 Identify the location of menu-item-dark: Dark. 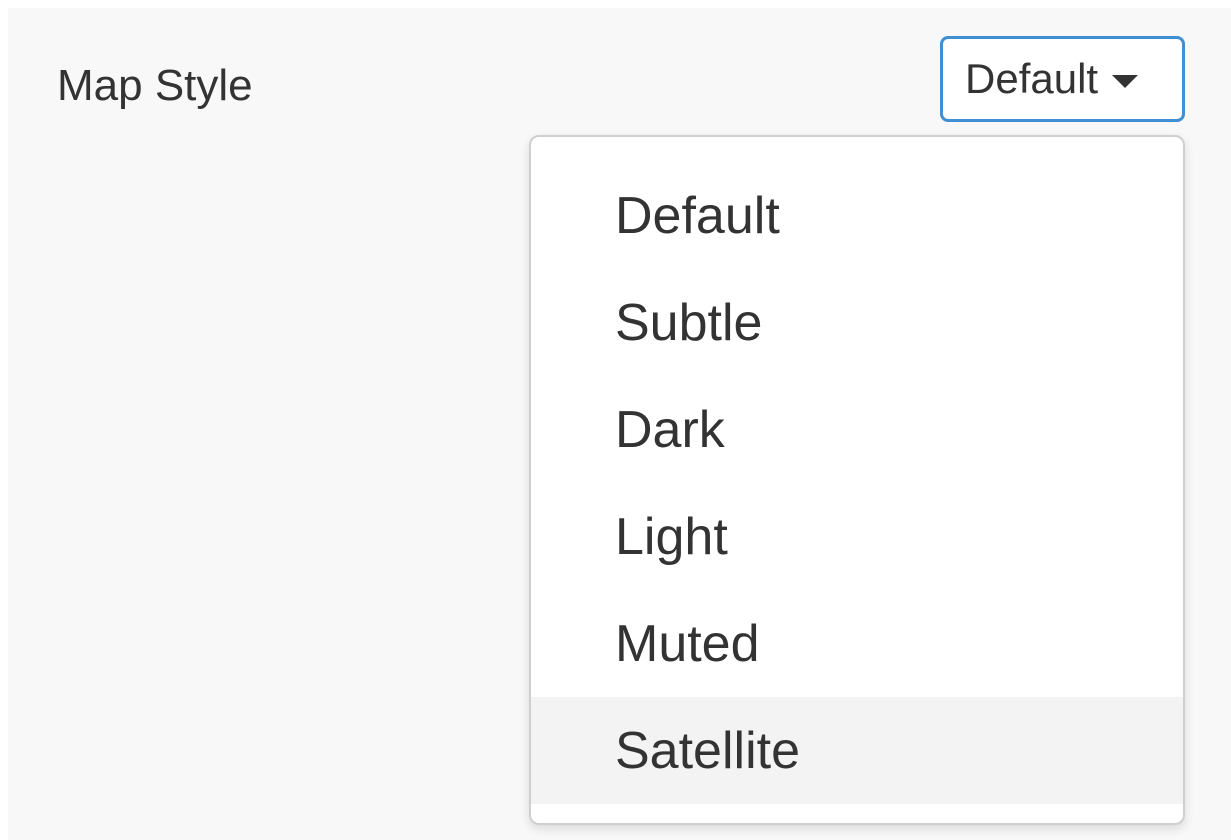
(857, 429).